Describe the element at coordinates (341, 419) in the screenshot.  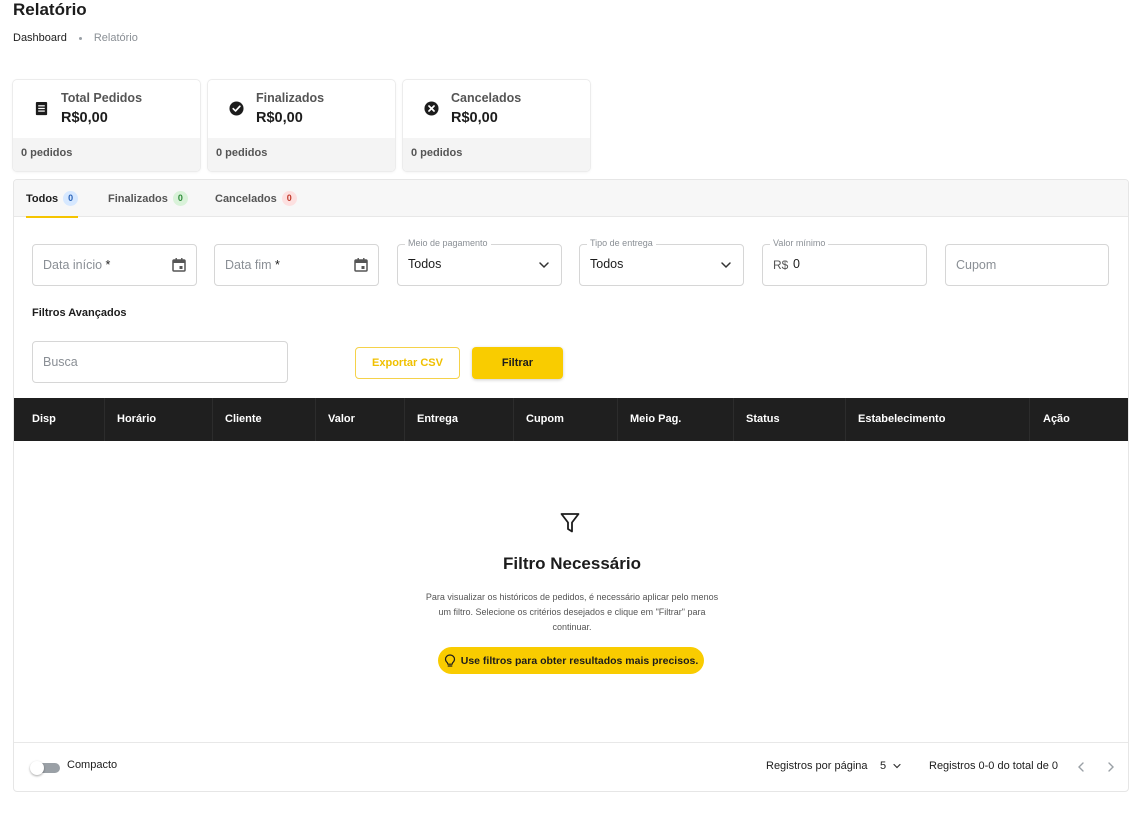
I see `column-header-valor: Valor` at that location.